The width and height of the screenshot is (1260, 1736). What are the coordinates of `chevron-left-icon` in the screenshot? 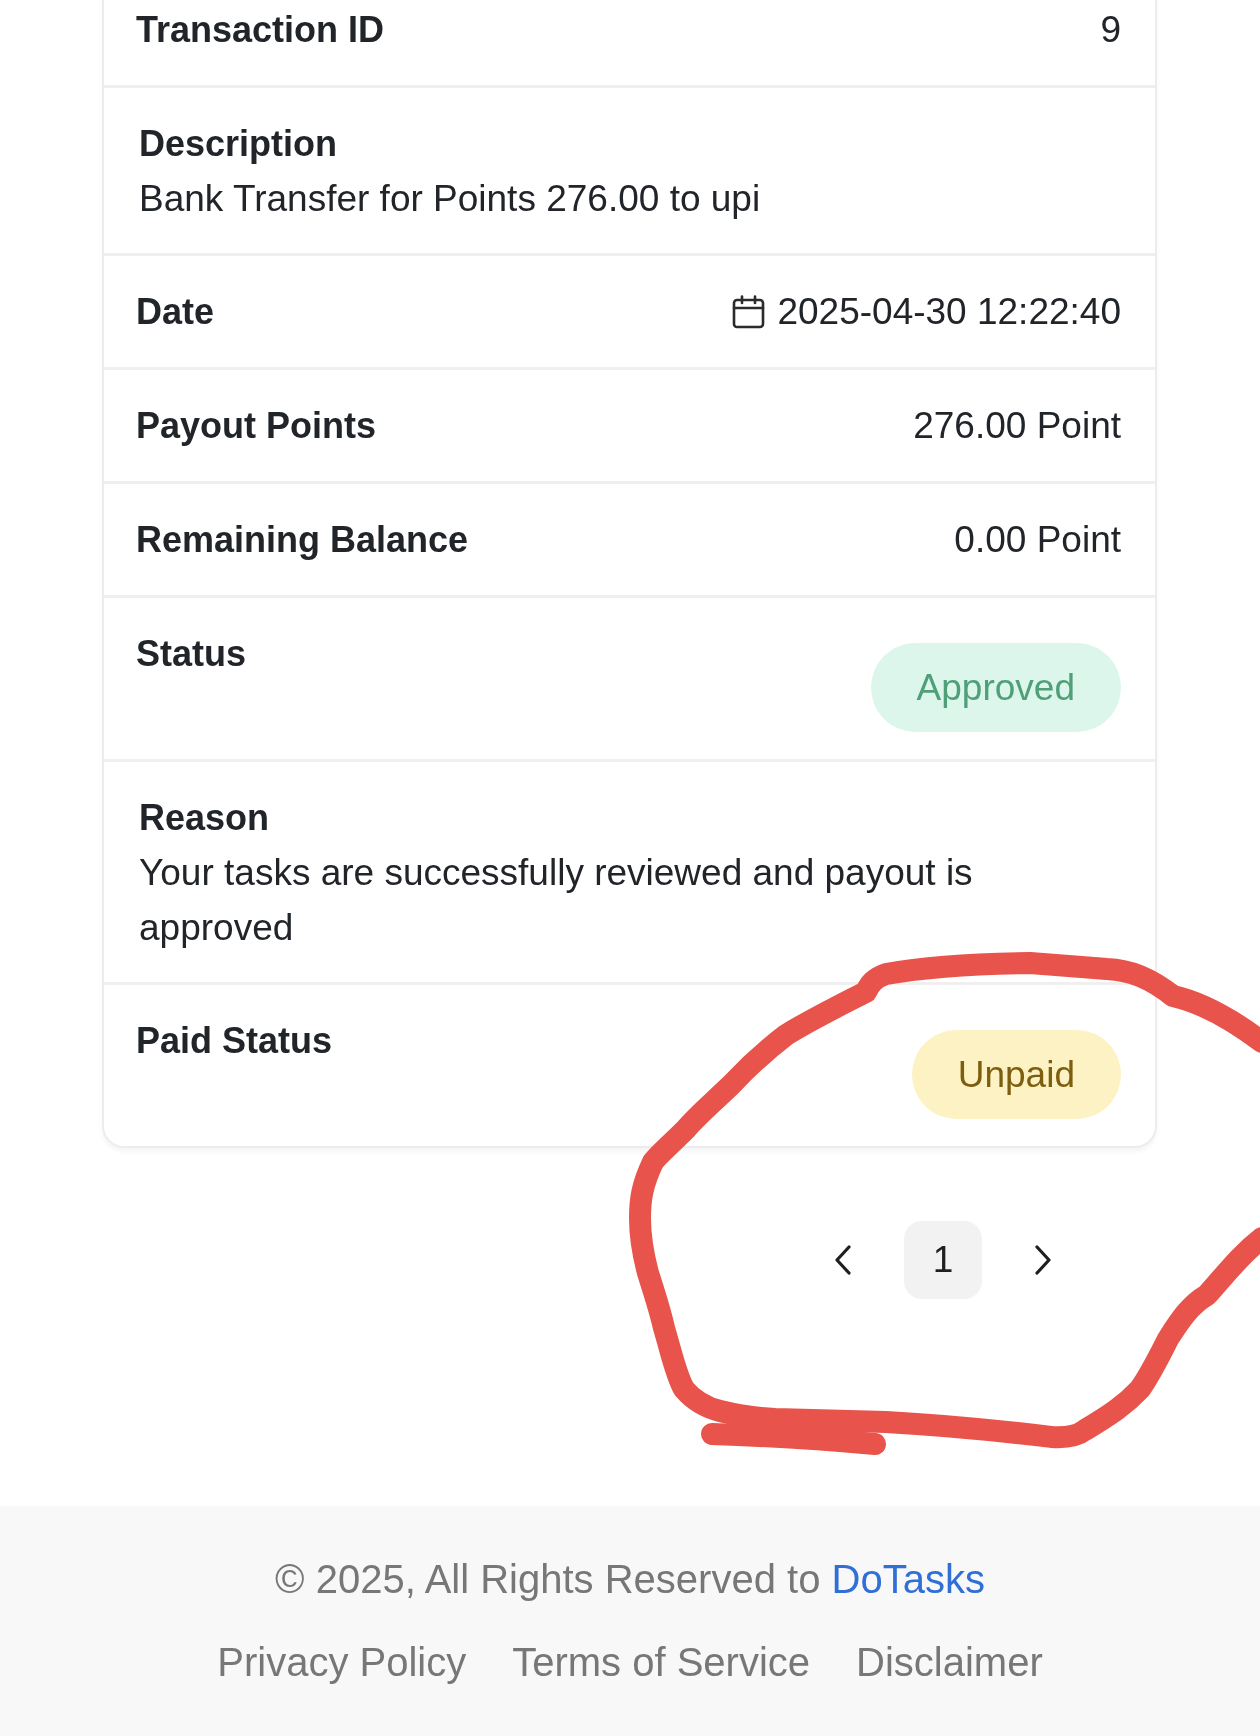 It's located at (843, 1260).